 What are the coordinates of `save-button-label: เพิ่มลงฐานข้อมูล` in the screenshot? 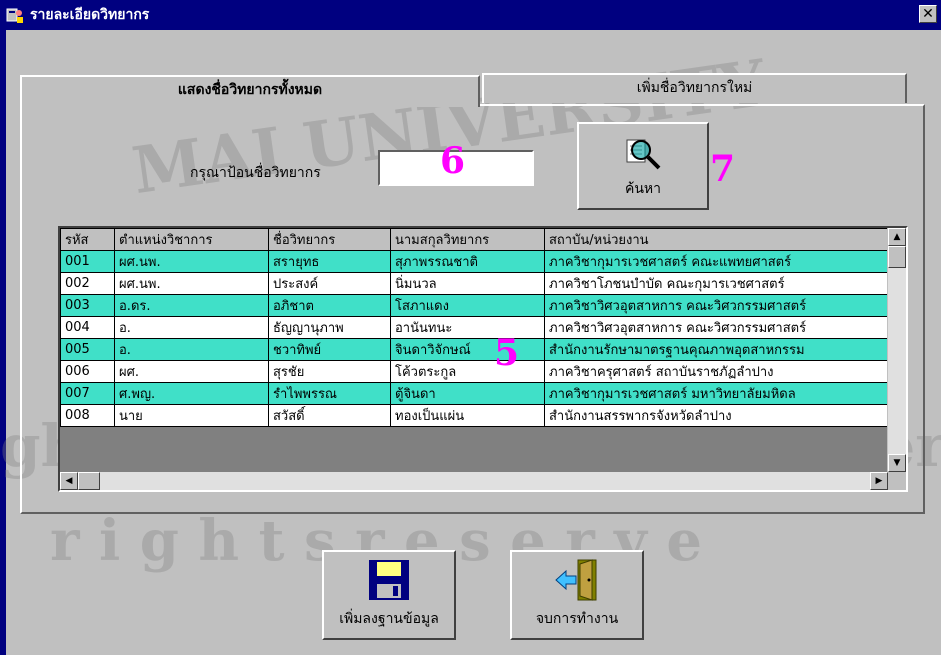 It's located at (389, 619).